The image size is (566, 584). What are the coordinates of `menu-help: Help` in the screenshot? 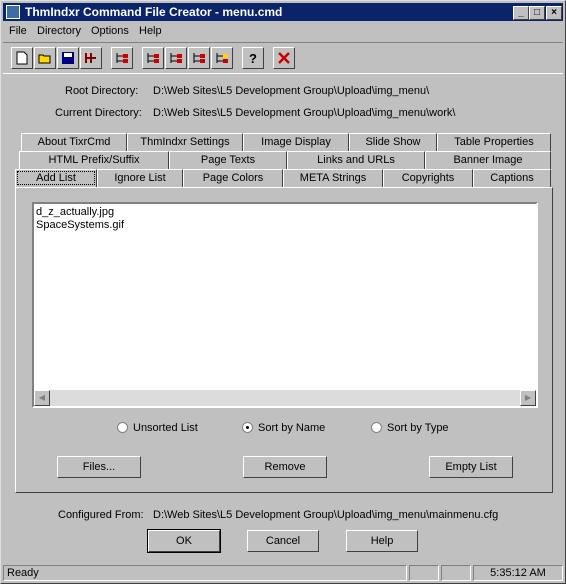 It's located at (150, 31).